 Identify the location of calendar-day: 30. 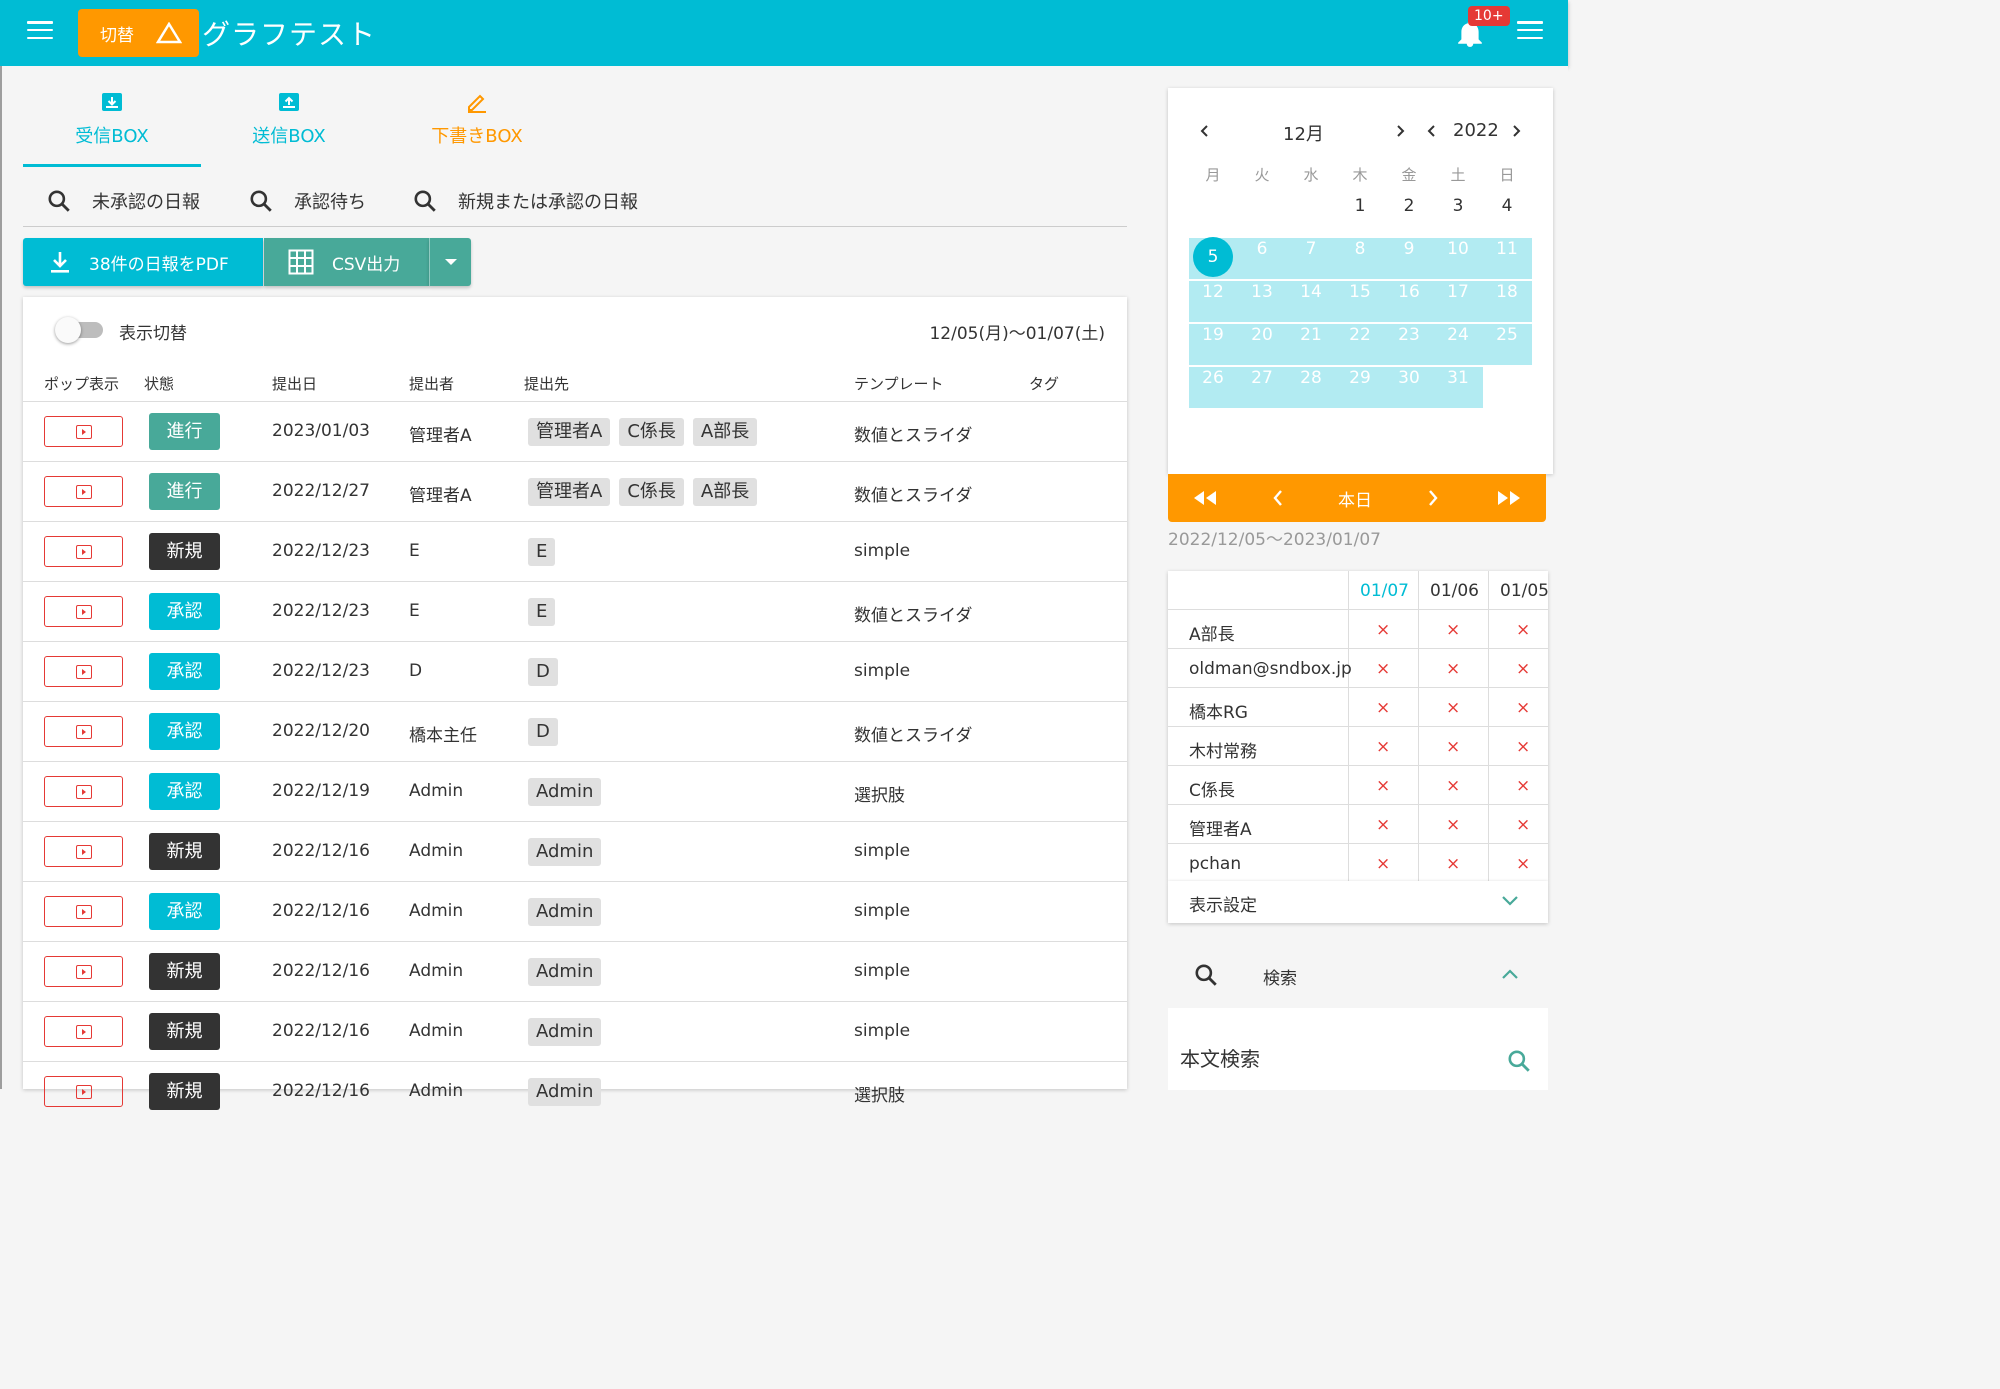
(1409, 378).